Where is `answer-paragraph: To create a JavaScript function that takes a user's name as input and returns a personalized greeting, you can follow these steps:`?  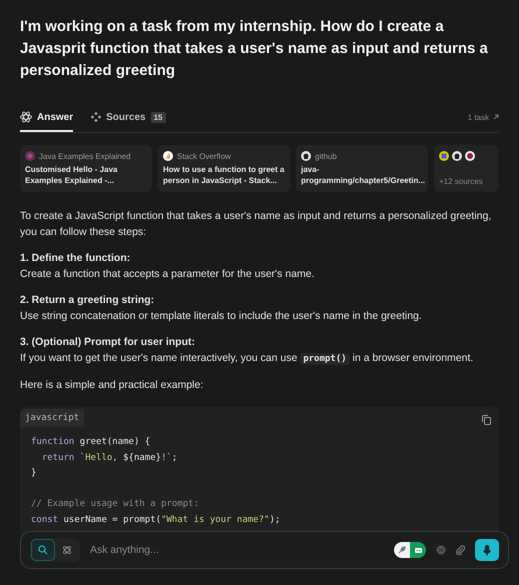
answer-paragraph: To create a JavaScript function that takes a user's name as input and returns a personalized greeting, you can follow these steps: is located at coordinates (256, 224).